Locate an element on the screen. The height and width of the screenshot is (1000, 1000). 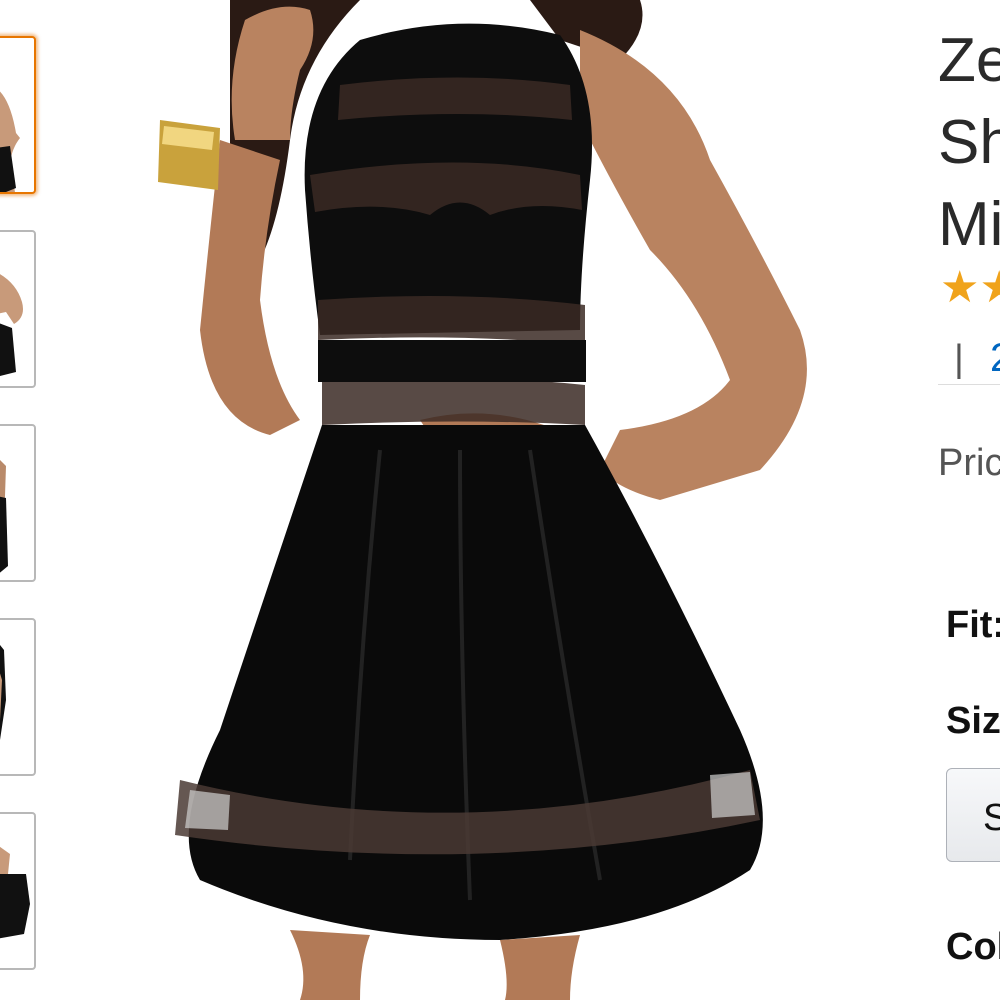
product-title-line-2: Sh is located at coordinates (969, 143).